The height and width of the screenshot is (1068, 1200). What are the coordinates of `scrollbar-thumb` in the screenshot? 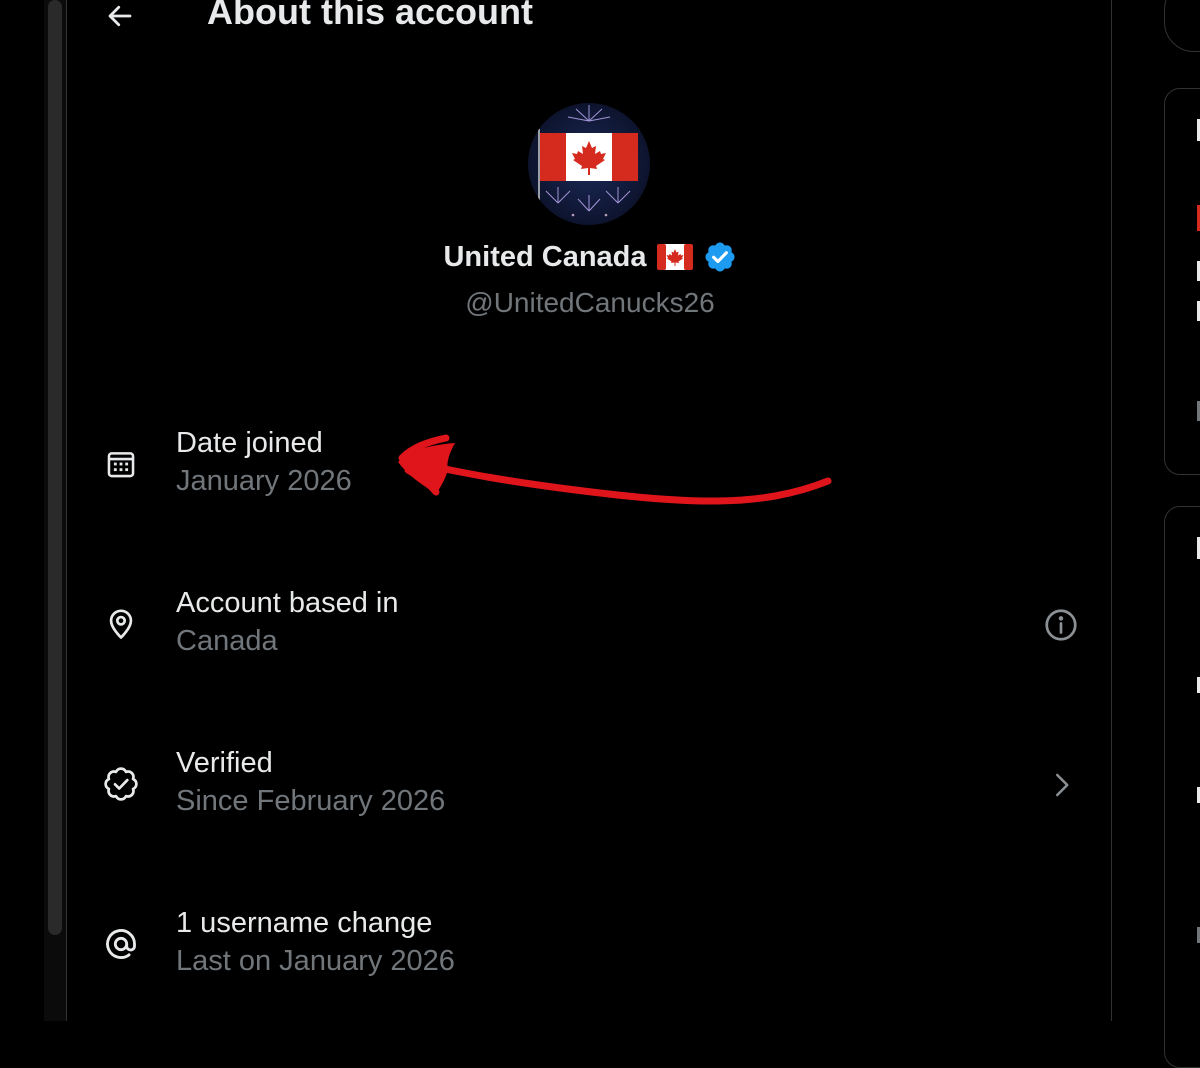 It's located at (55, 467).